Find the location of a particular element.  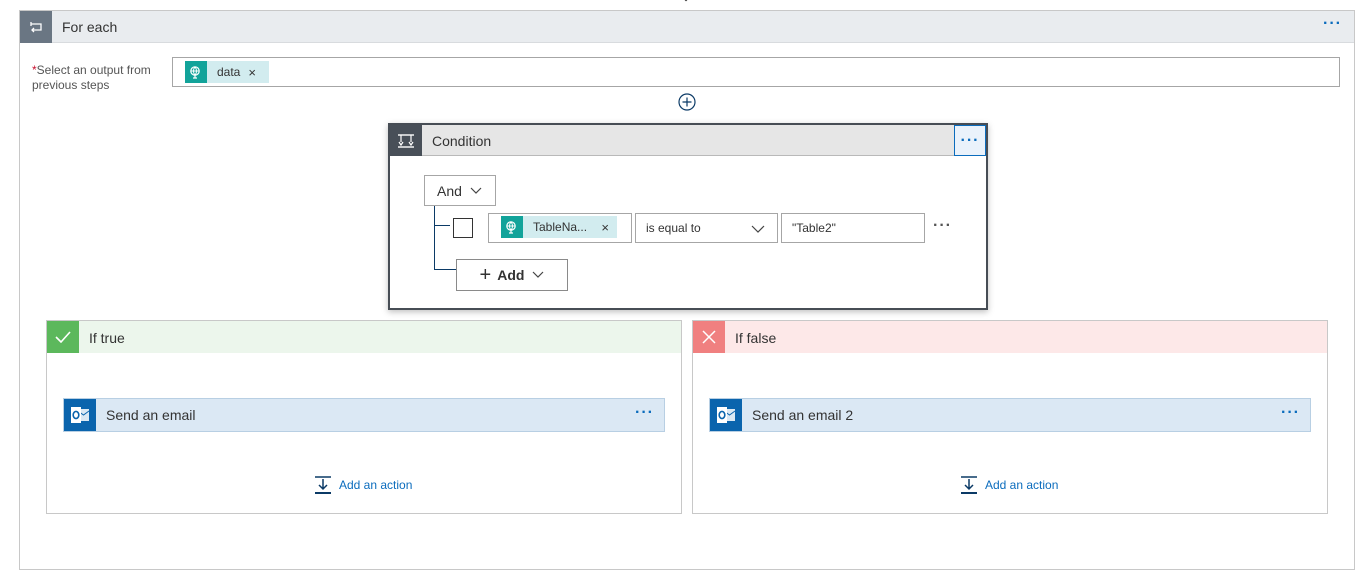

add-action-link-true: Add an action is located at coordinates (362, 485).